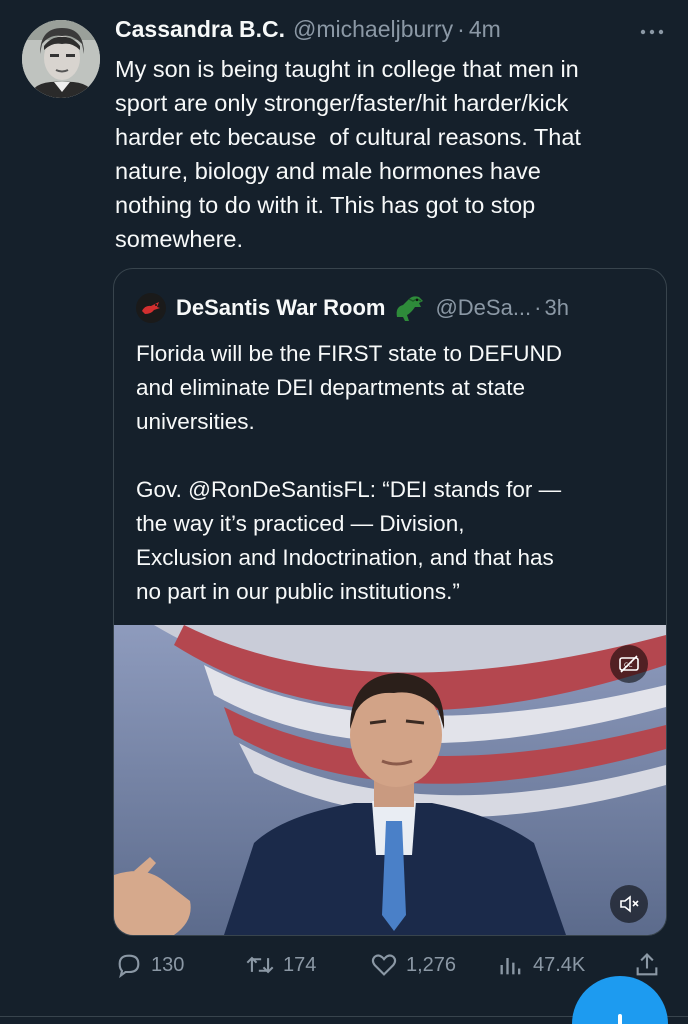 The image size is (688, 1024). Describe the element at coordinates (629, 904) in the screenshot. I see `mute-icon` at that location.